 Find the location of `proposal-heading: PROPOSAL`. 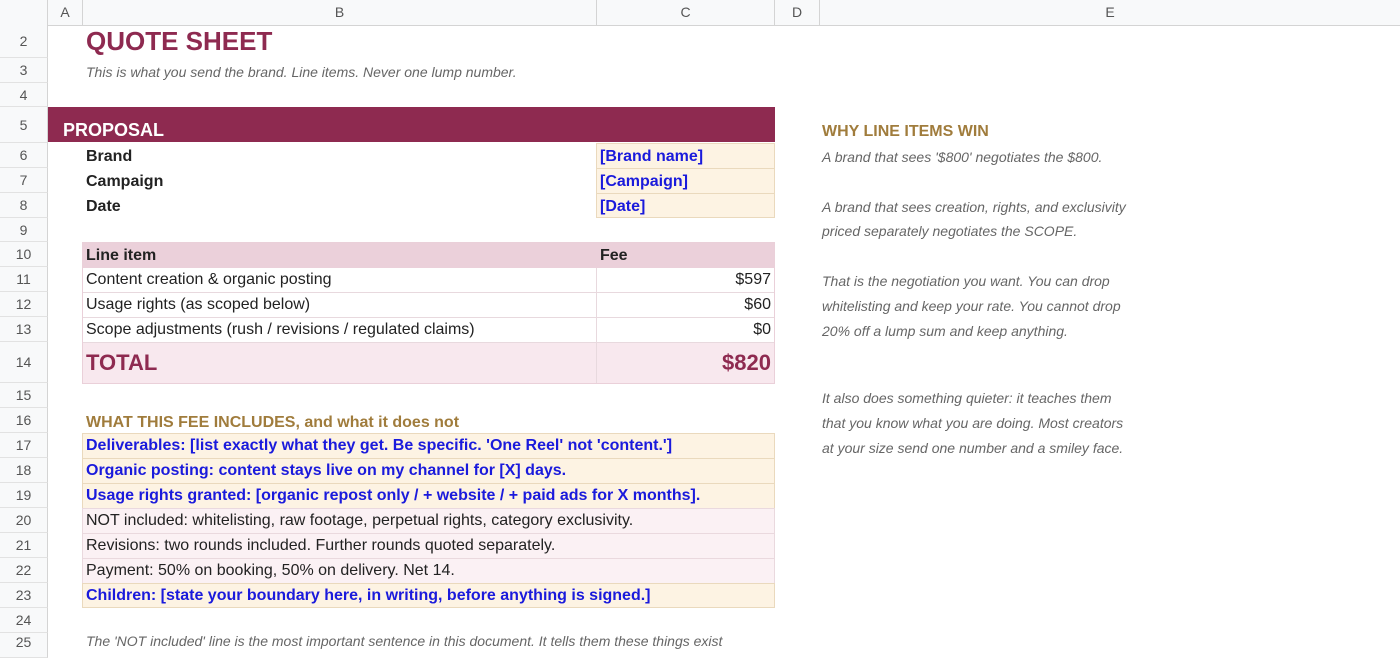

proposal-heading: PROPOSAL is located at coordinates (114, 130).